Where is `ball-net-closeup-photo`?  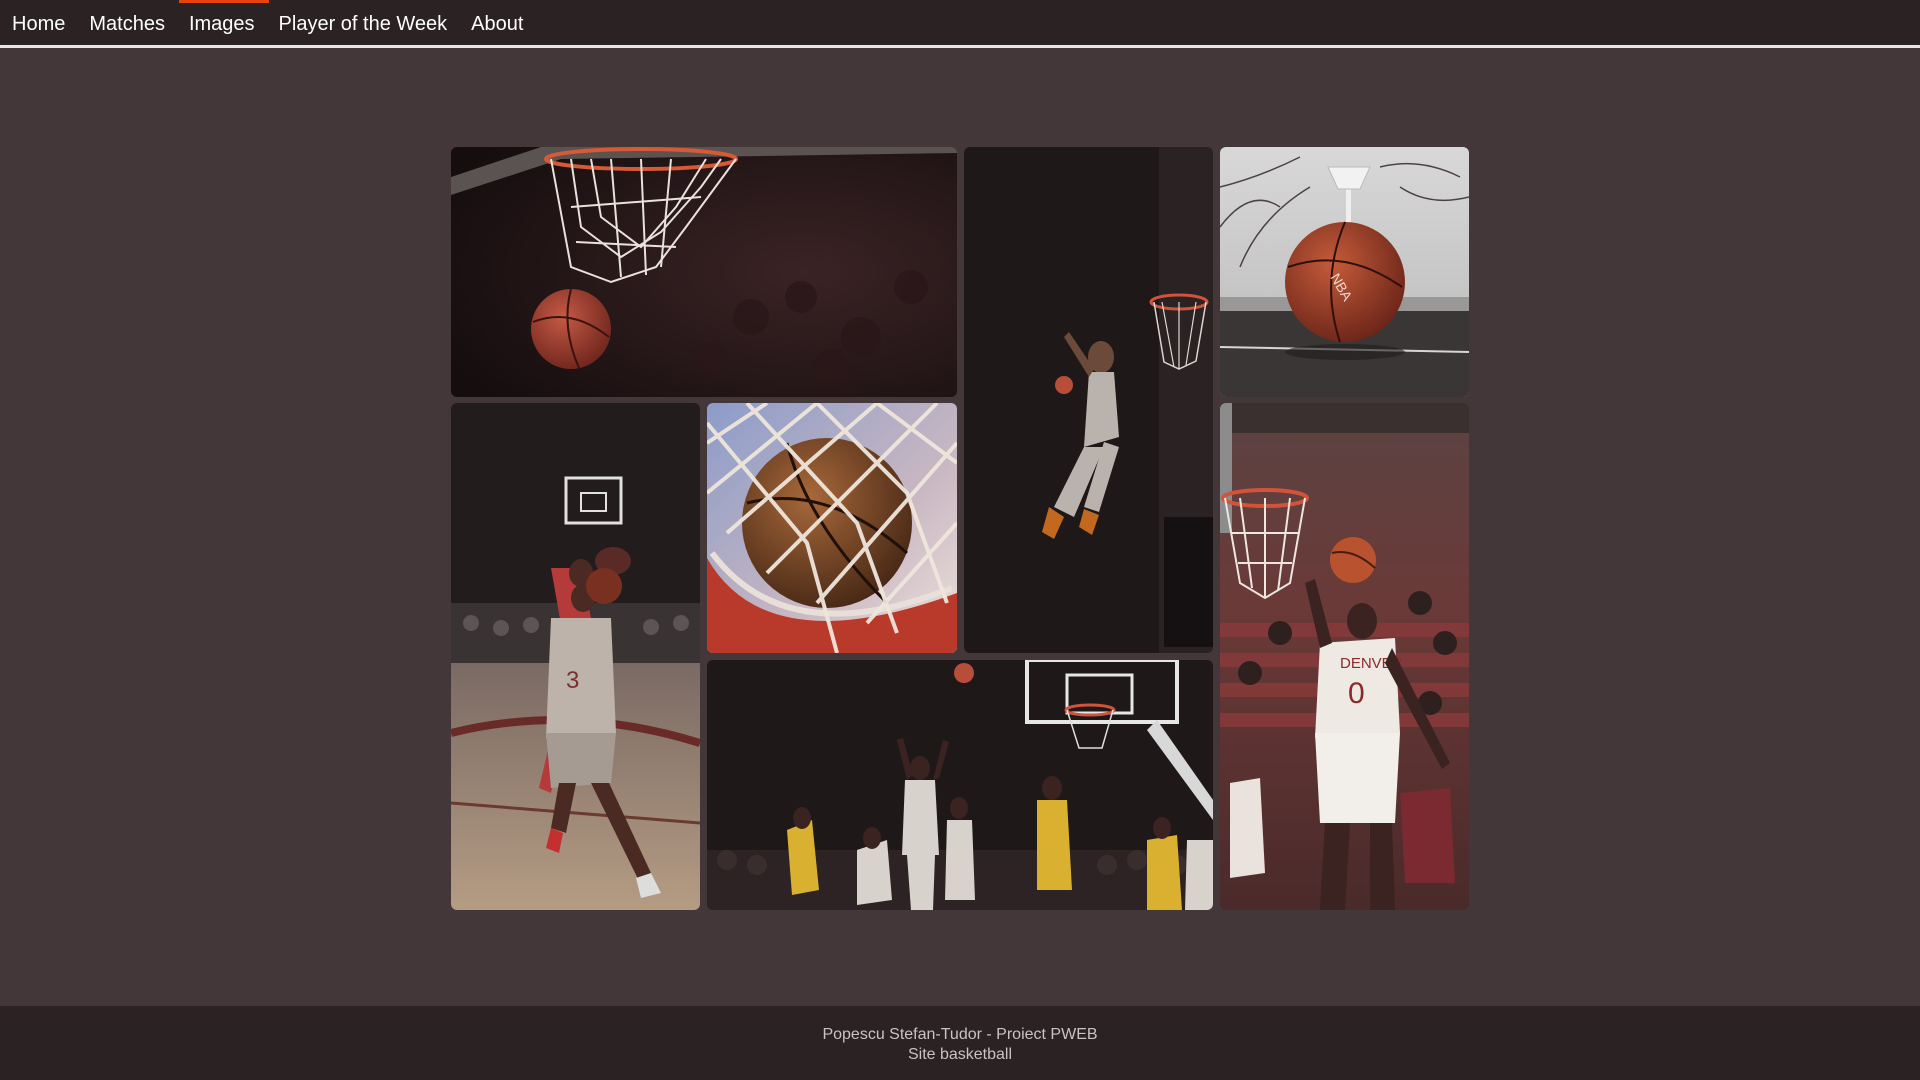
ball-net-closeup-photo is located at coordinates (832, 528).